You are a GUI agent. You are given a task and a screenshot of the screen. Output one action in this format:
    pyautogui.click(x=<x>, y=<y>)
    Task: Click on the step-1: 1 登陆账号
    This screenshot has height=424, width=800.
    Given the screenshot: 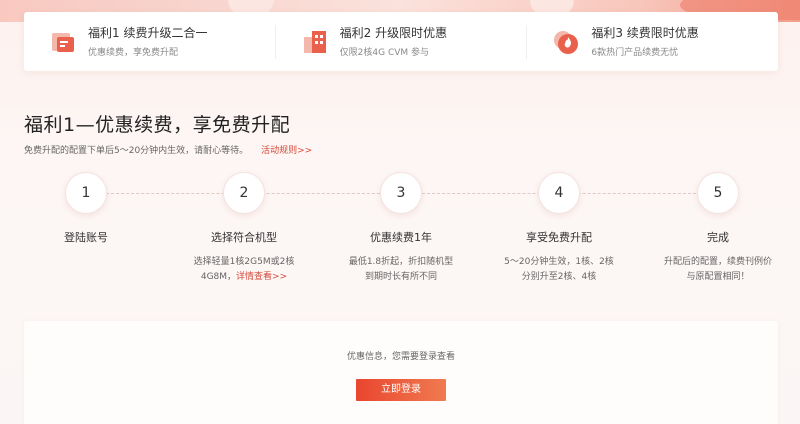 What is the action you would take?
    pyautogui.click(x=86, y=208)
    